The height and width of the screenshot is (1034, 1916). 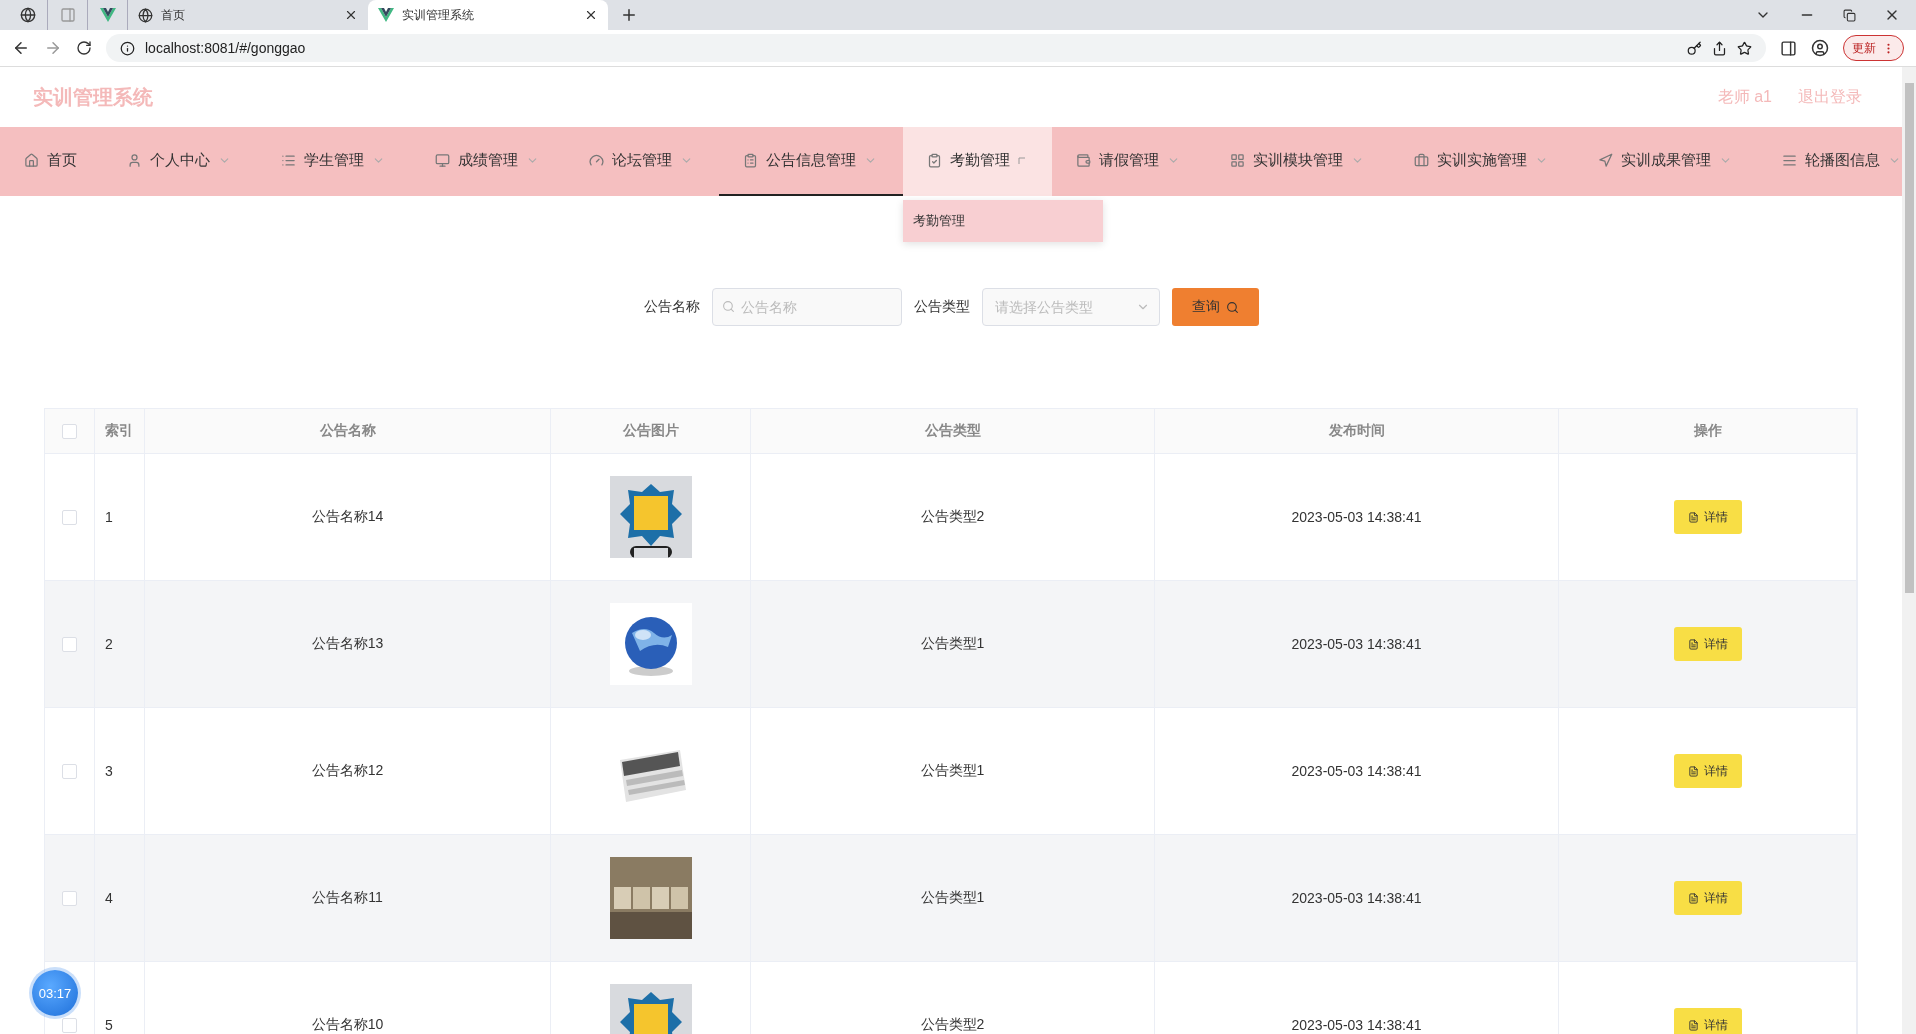 I want to click on column-header: 操作, so click(x=1707, y=431).